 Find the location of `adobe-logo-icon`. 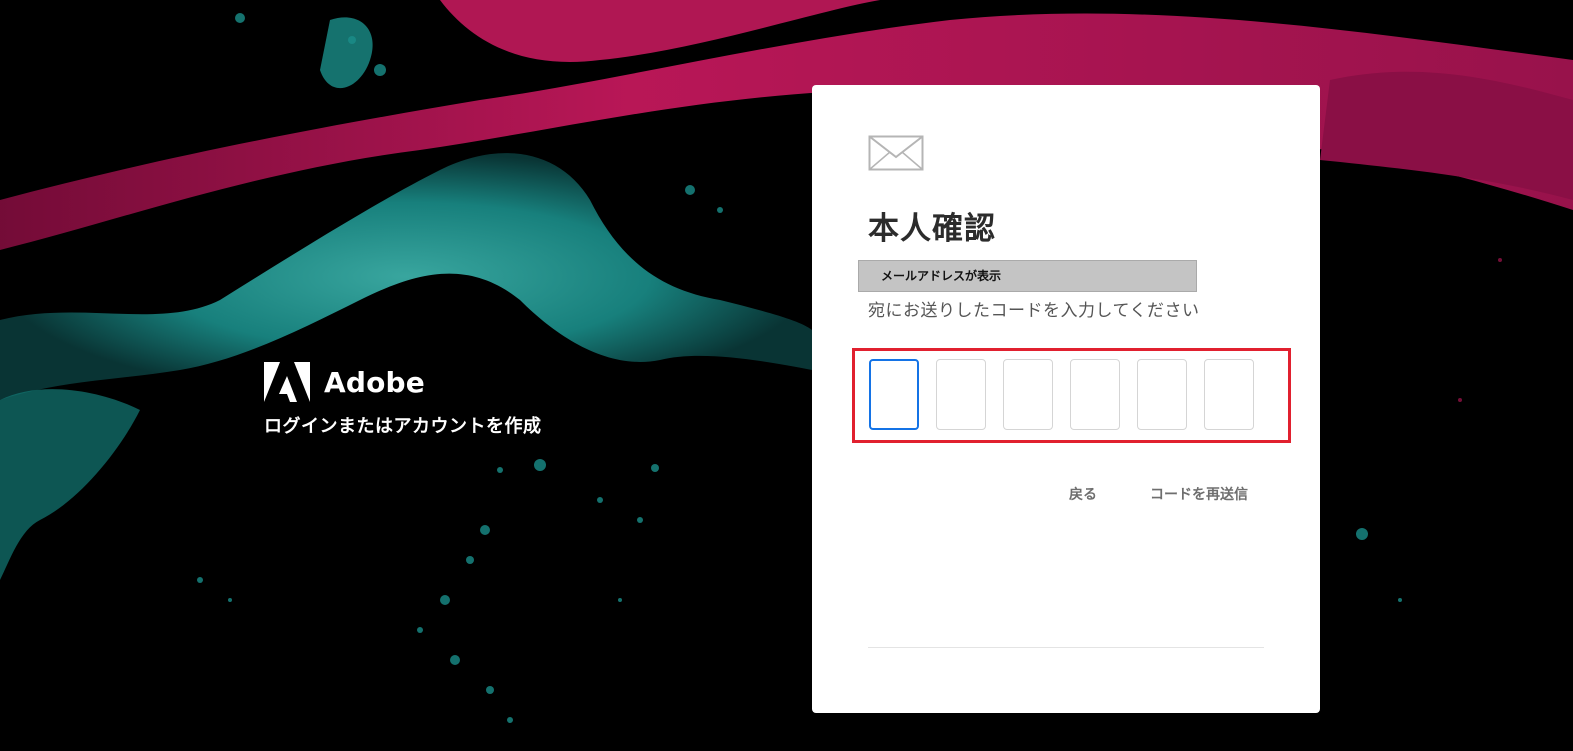

adobe-logo-icon is located at coordinates (287, 382).